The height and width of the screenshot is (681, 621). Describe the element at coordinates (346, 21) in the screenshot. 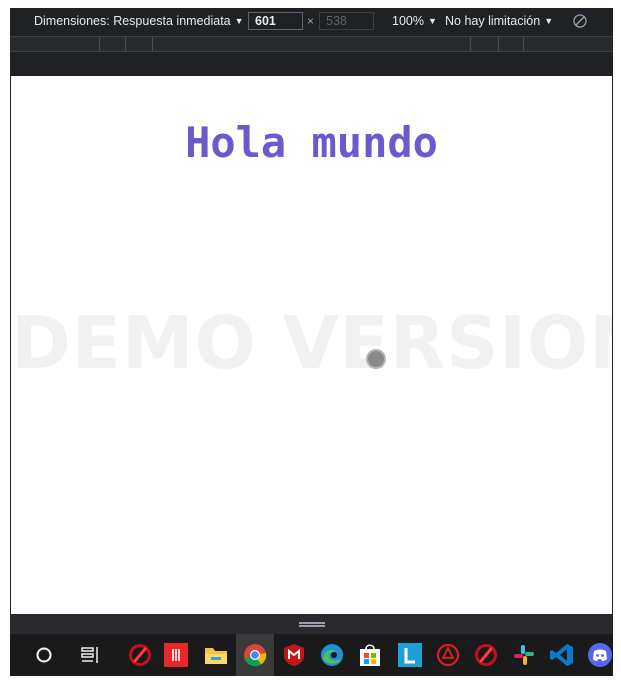

I see `height-input` at that location.